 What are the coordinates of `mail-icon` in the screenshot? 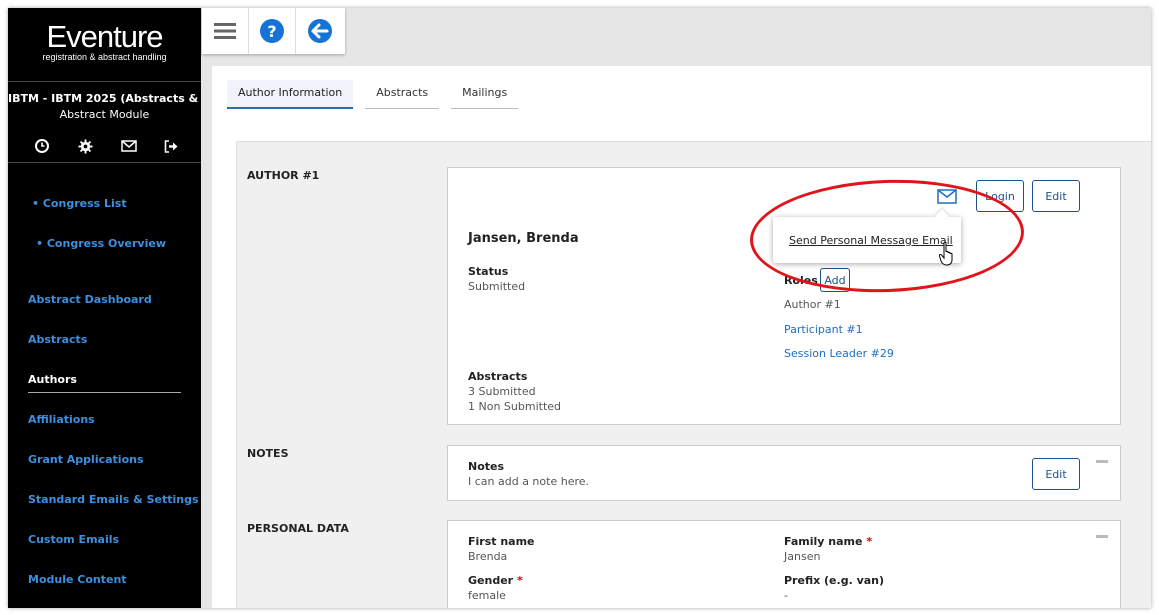 It's located at (129, 146).